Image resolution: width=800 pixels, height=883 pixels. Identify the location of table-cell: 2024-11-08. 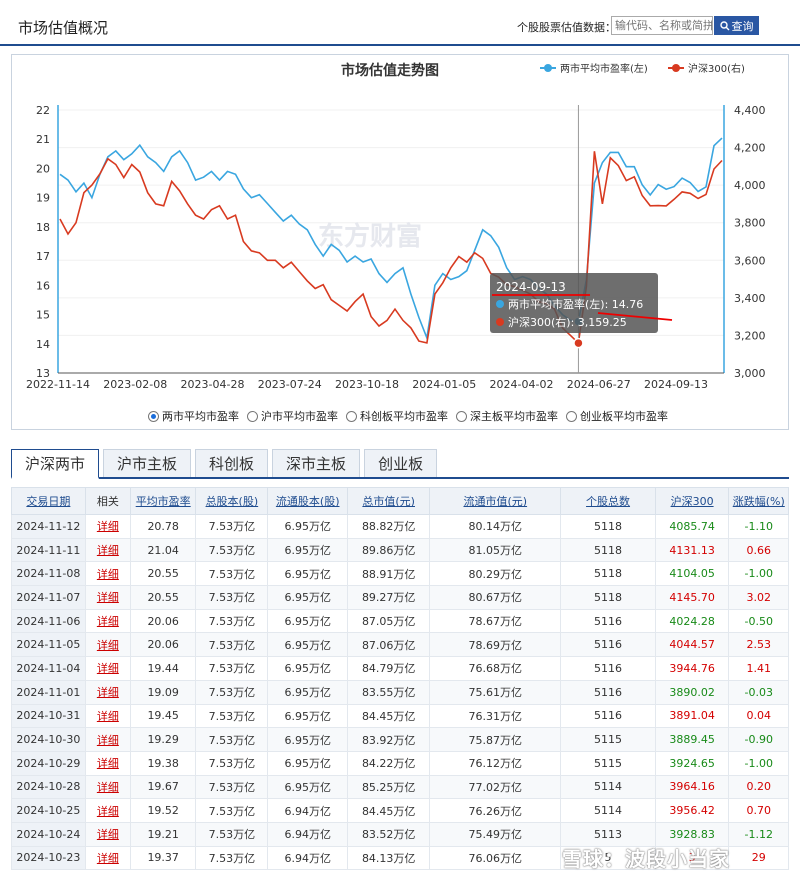
(48, 574).